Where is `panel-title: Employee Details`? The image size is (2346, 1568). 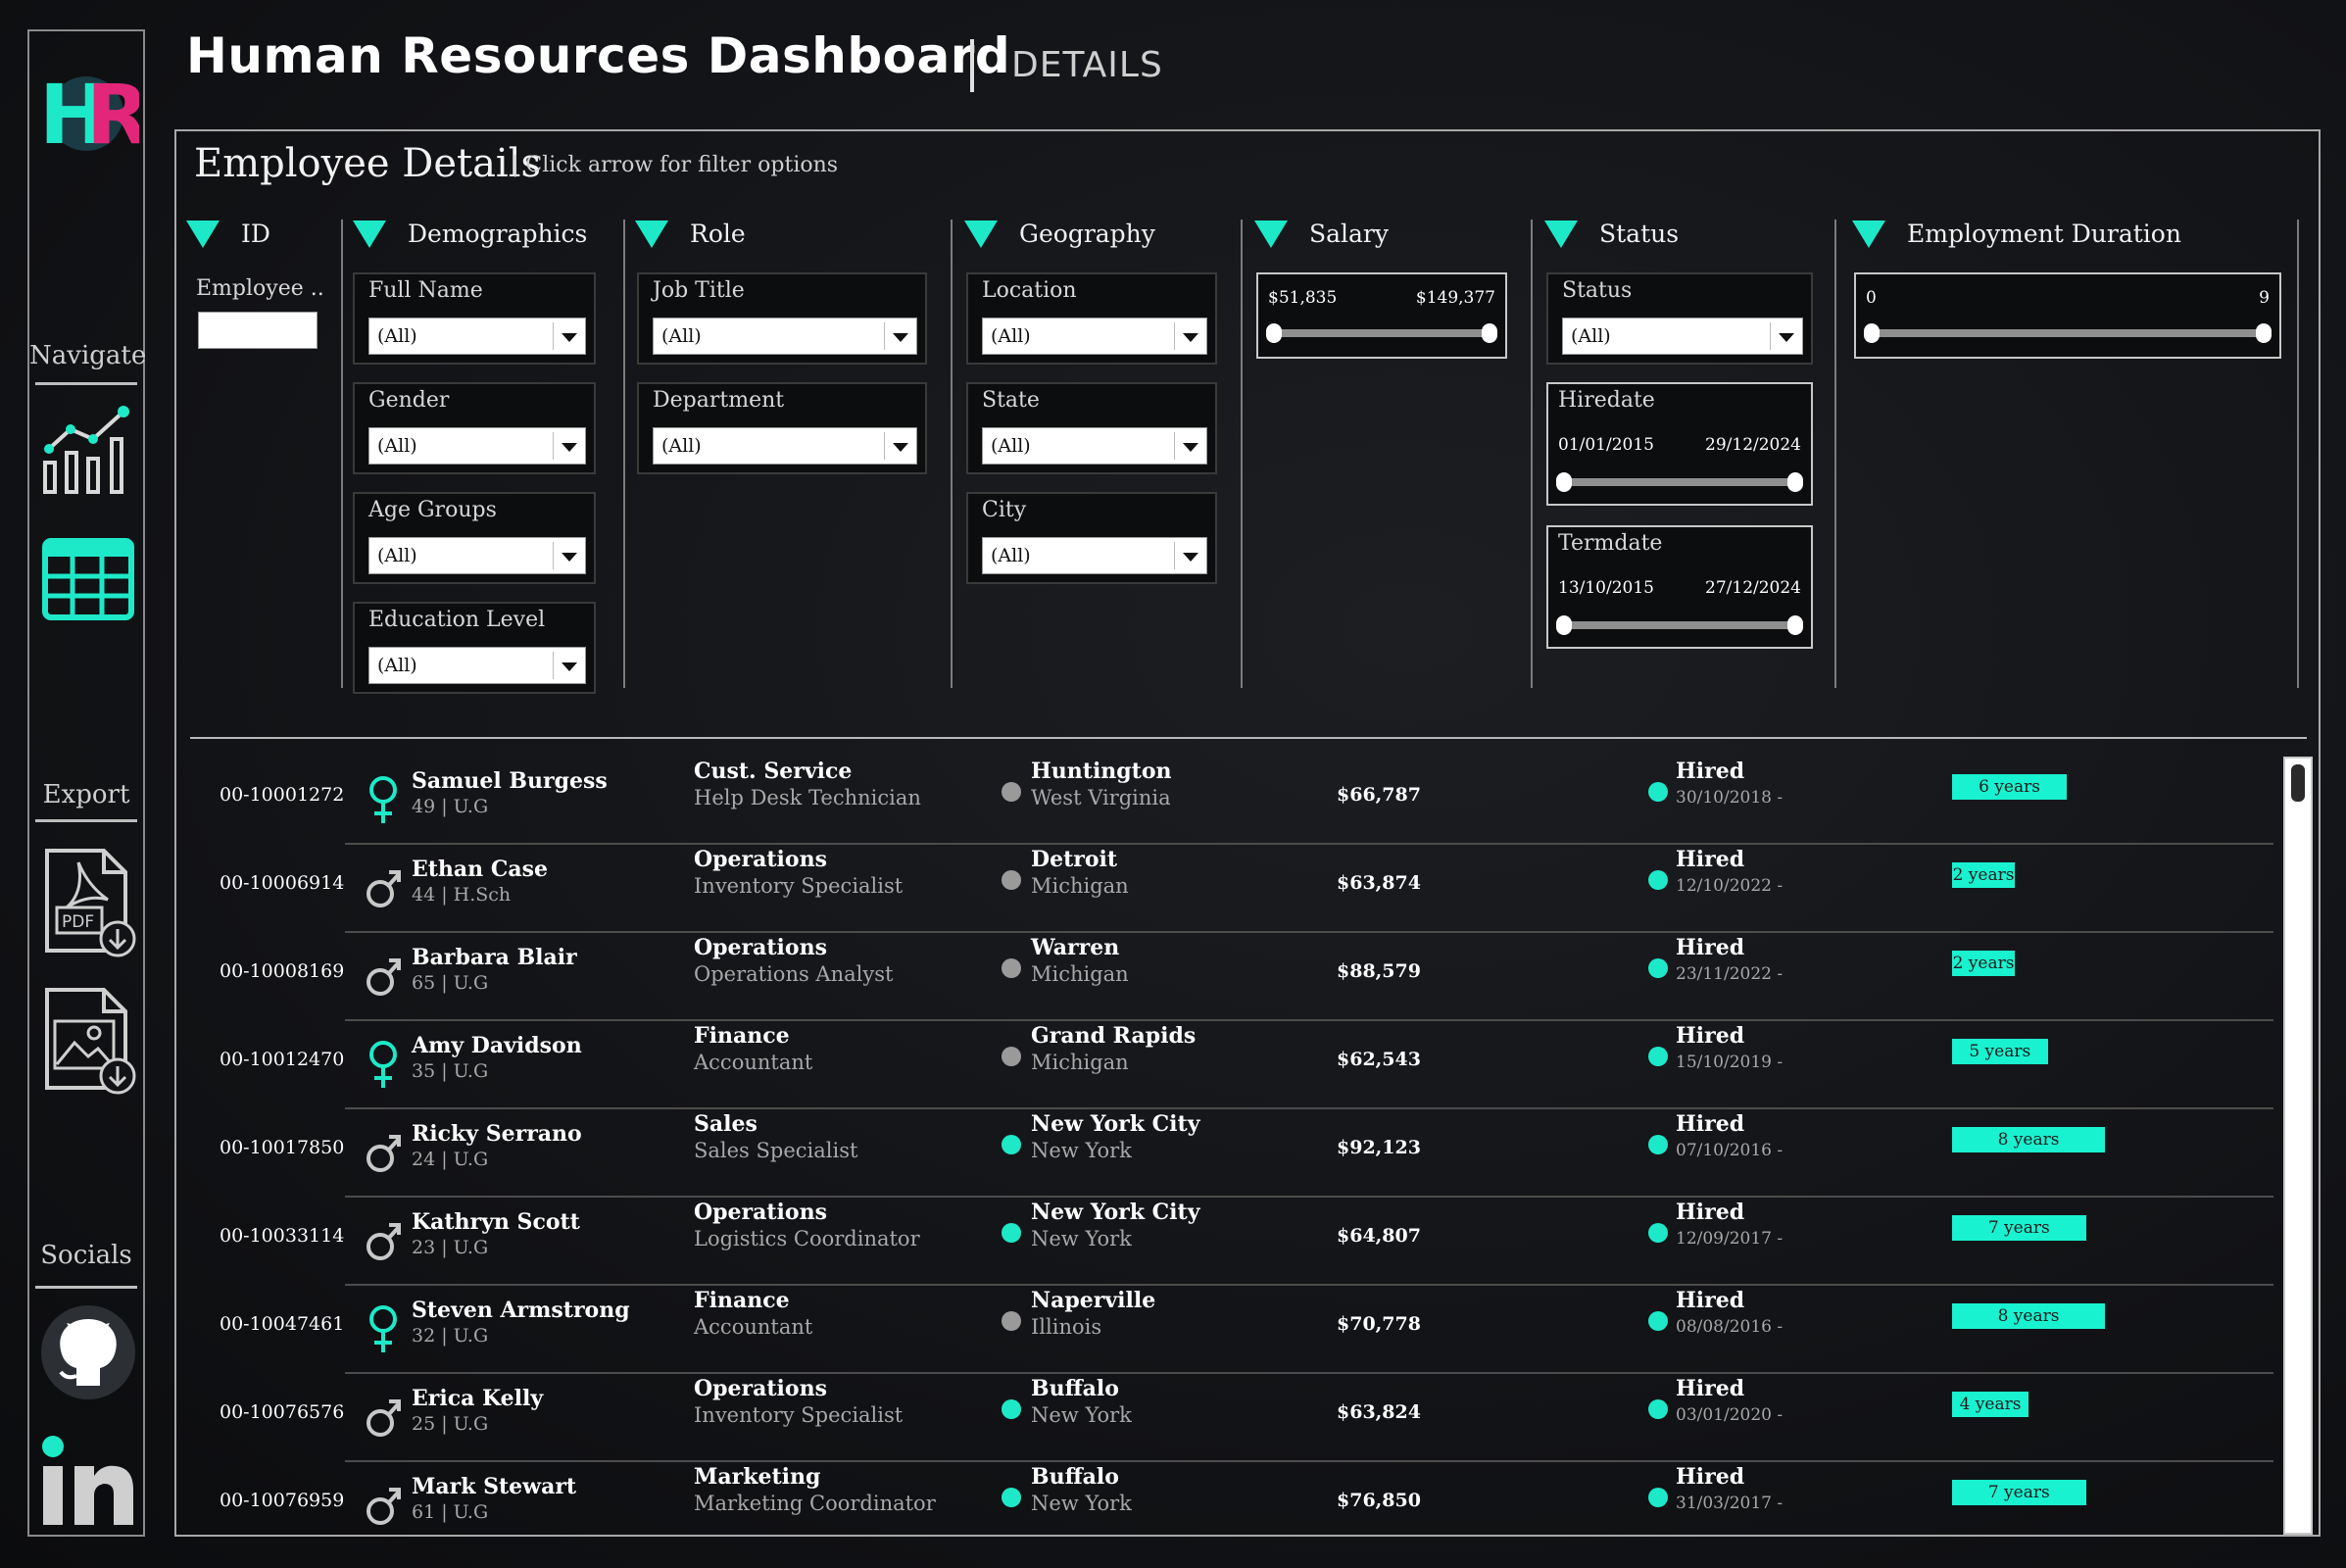 panel-title: Employee Details is located at coordinates (368, 163).